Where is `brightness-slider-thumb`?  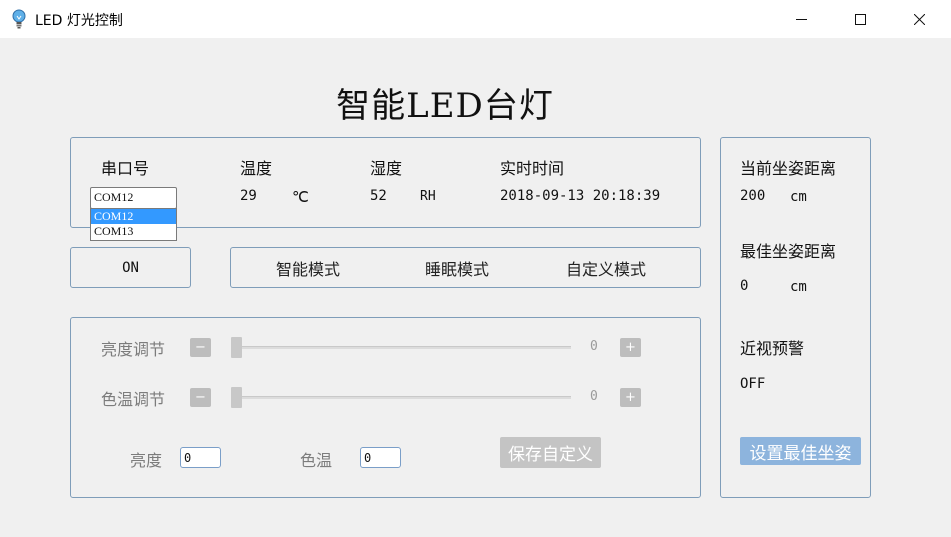
brightness-slider-thumb is located at coordinates (236, 347).